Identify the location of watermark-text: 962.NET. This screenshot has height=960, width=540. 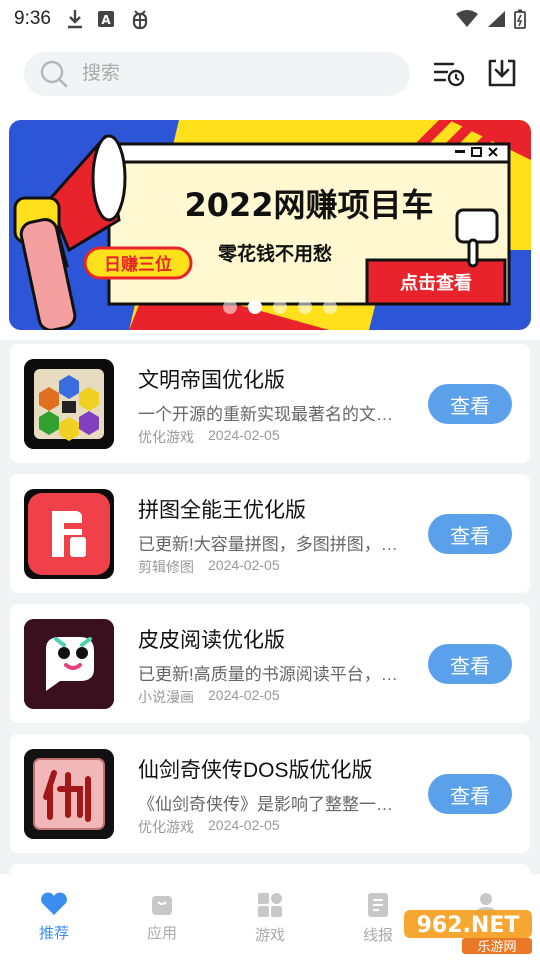
(468, 925).